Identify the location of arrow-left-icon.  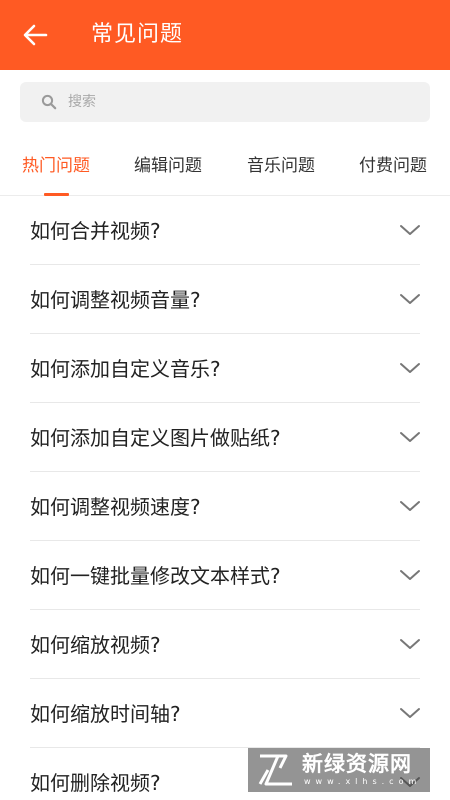
(35, 35).